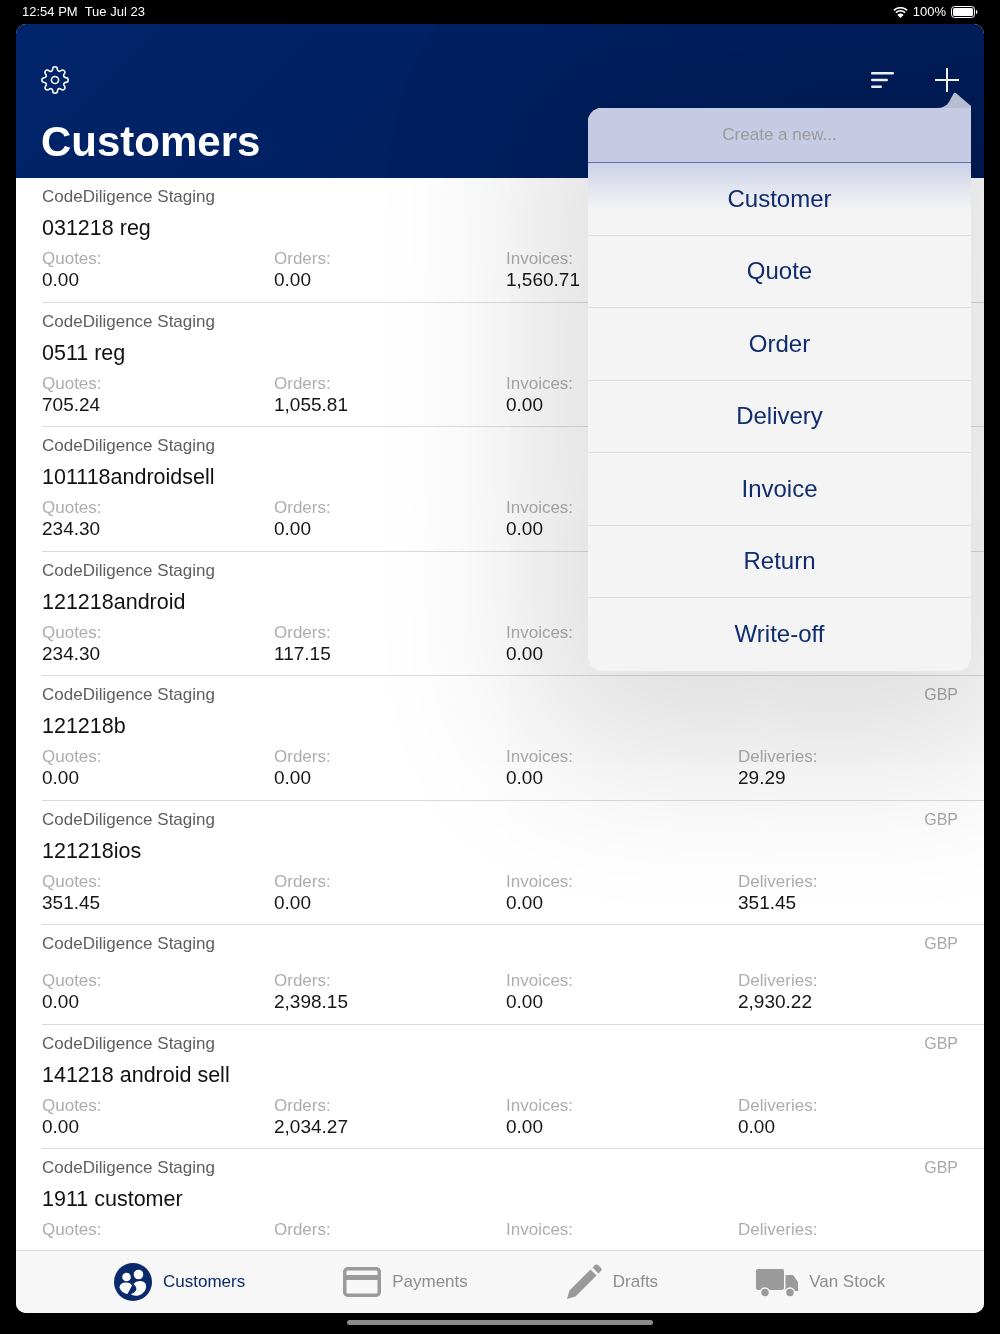  What do you see at coordinates (779, 634) in the screenshot?
I see `menu-item: Write-off` at bounding box center [779, 634].